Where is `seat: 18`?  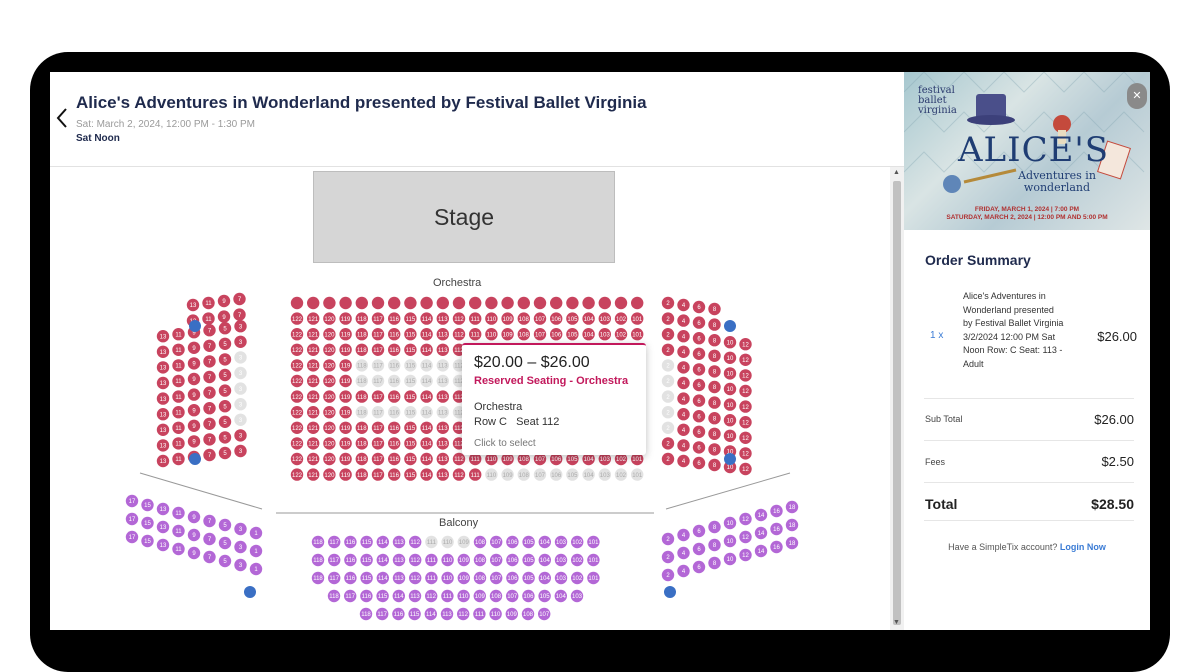 seat: 18 is located at coordinates (792, 525).